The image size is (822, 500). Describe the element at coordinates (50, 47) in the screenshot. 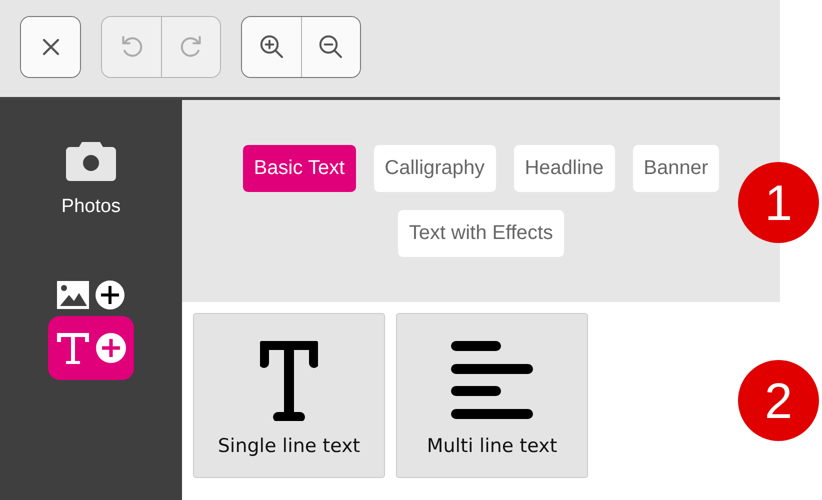

I see `close-button` at that location.